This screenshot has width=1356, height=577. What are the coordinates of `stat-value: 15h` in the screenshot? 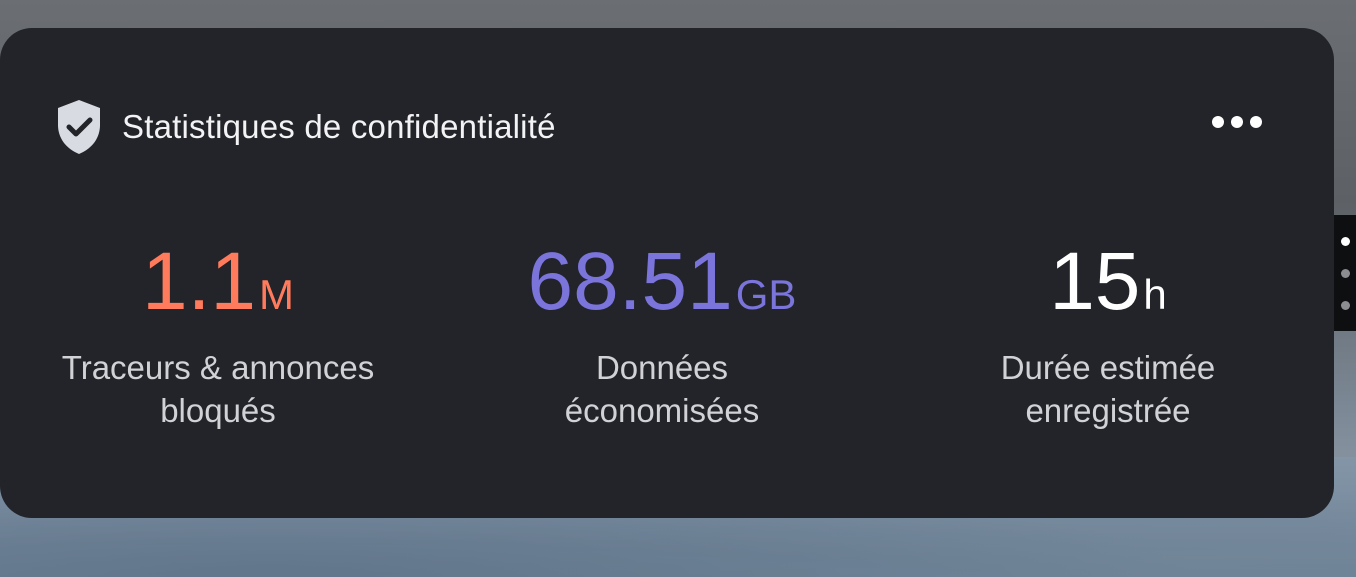 It's located at (1108, 282).